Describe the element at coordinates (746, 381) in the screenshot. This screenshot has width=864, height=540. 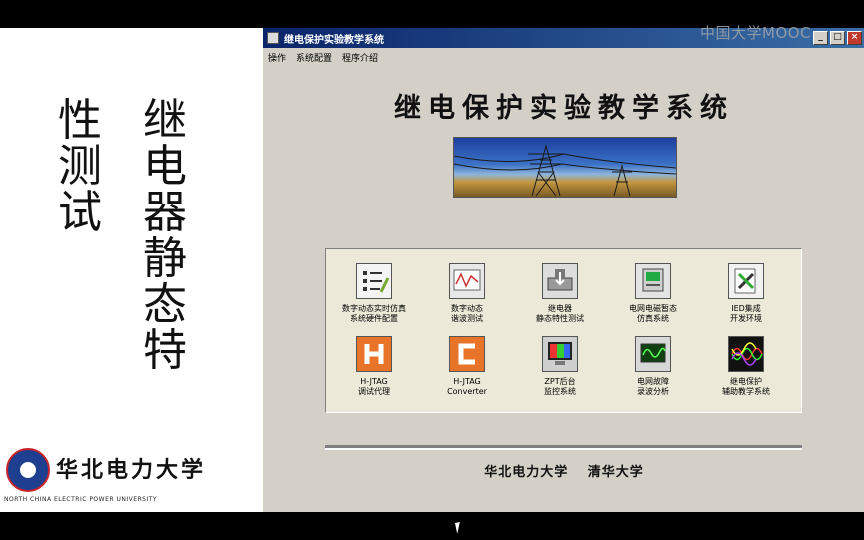
I see `tool-label-line1: 继电保护` at that location.